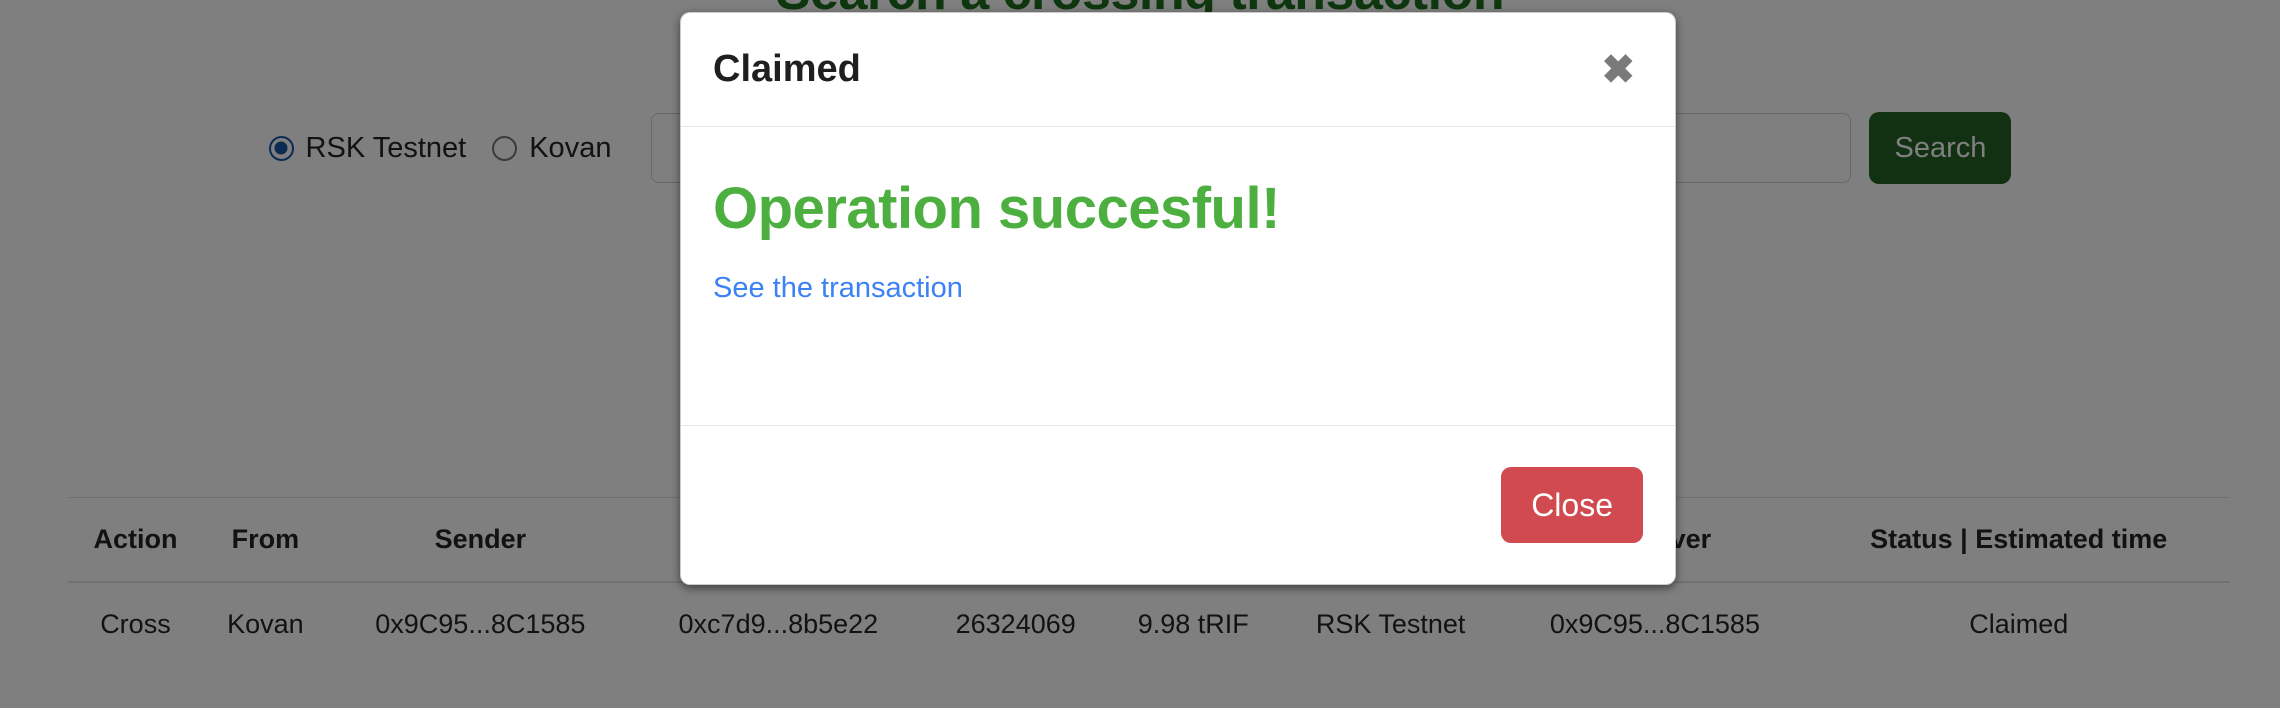 The image size is (2280, 708). What do you see at coordinates (1618, 70) in the screenshot?
I see `close-icon: ✖` at bounding box center [1618, 70].